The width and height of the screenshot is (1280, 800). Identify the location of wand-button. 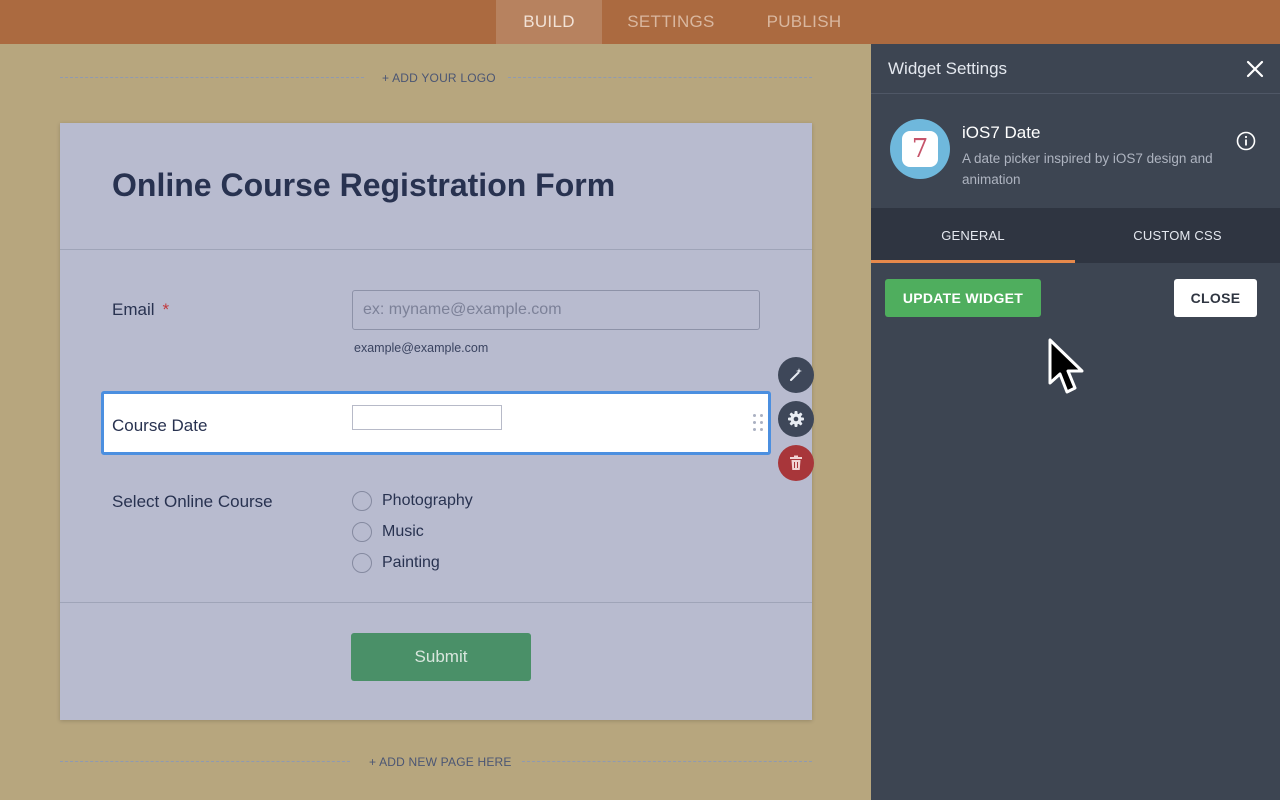
(796, 375).